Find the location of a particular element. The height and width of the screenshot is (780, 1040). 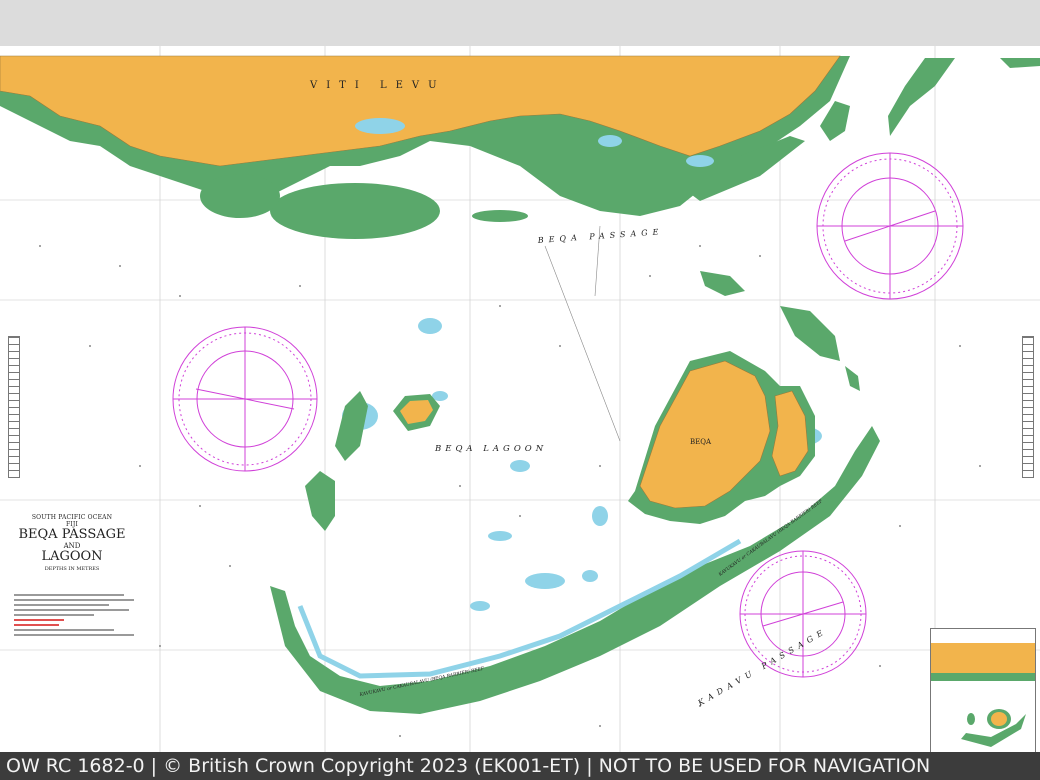

kadavu-passage-label: KADAVU PASSAGE is located at coordinates (762, 667).